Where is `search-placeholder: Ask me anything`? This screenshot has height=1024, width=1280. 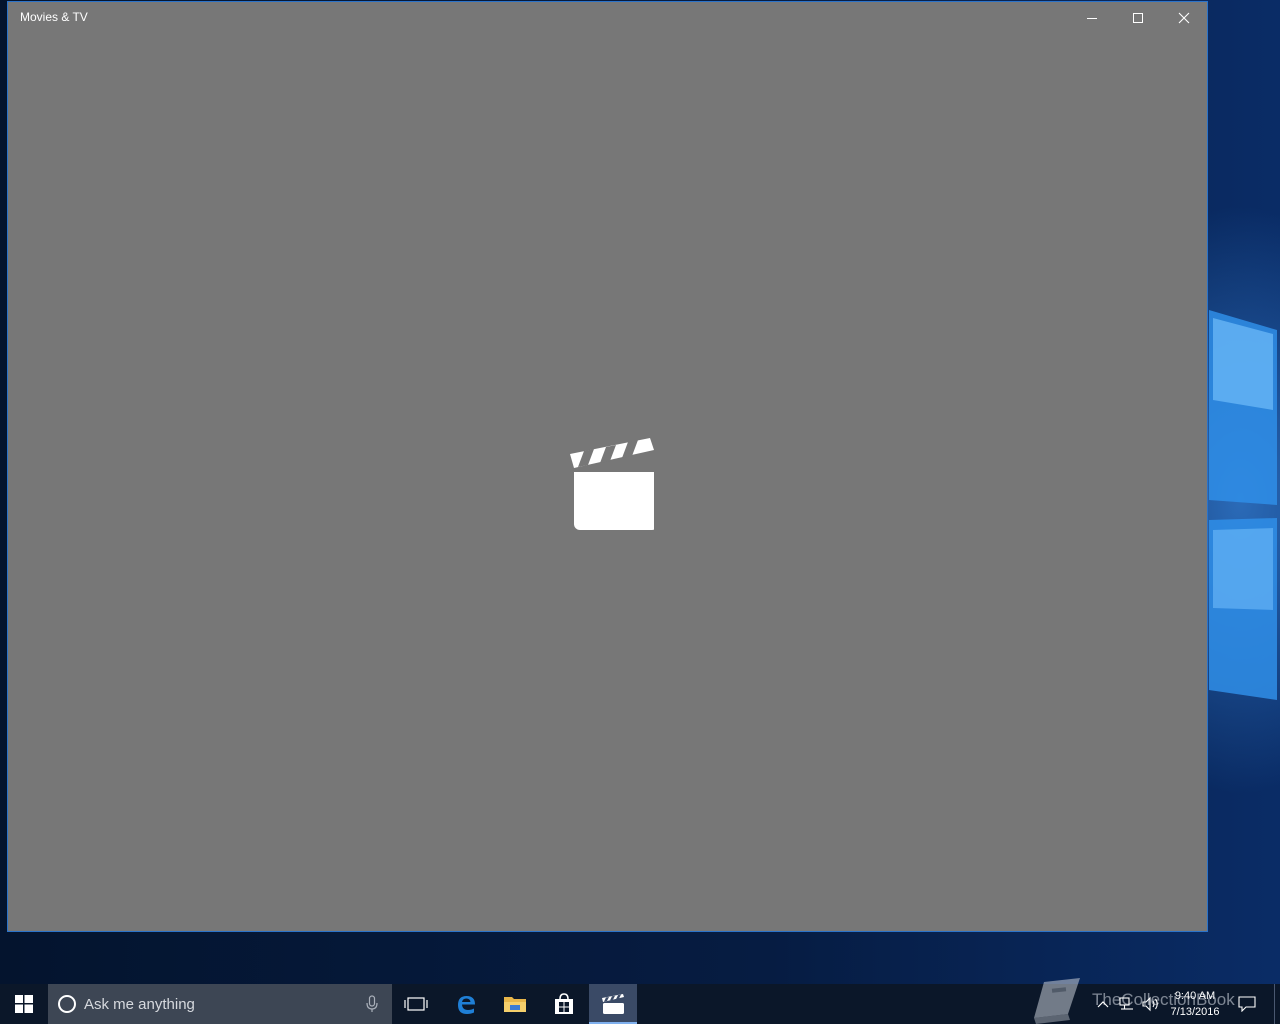 search-placeholder: Ask me anything is located at coordinates (139, 1004).